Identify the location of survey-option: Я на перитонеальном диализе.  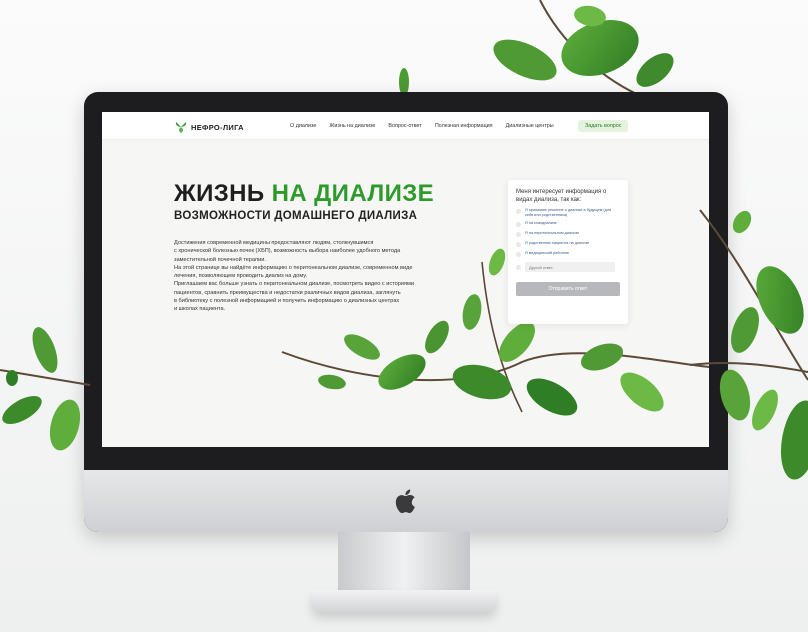
(568, 234).